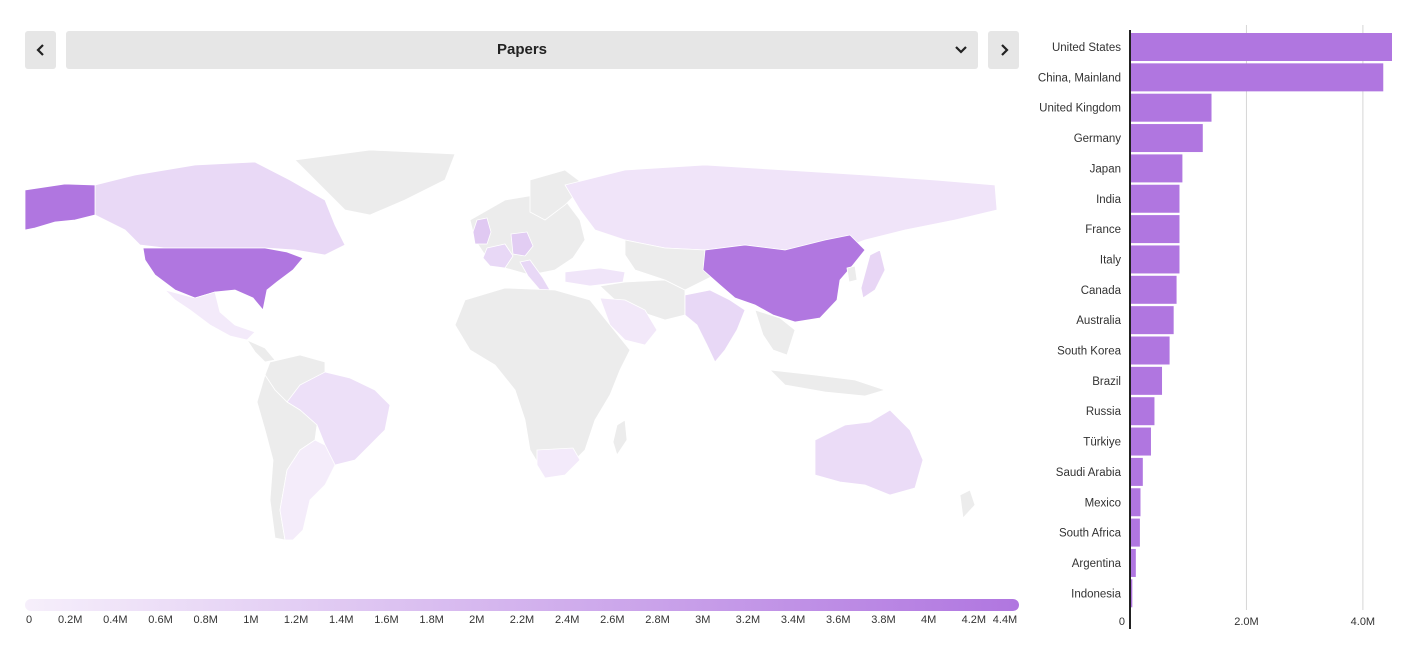 The height and width of the screenshot is (654, 1411). I want to click on legend-tick-label: 1.8M, so click(431, 620).